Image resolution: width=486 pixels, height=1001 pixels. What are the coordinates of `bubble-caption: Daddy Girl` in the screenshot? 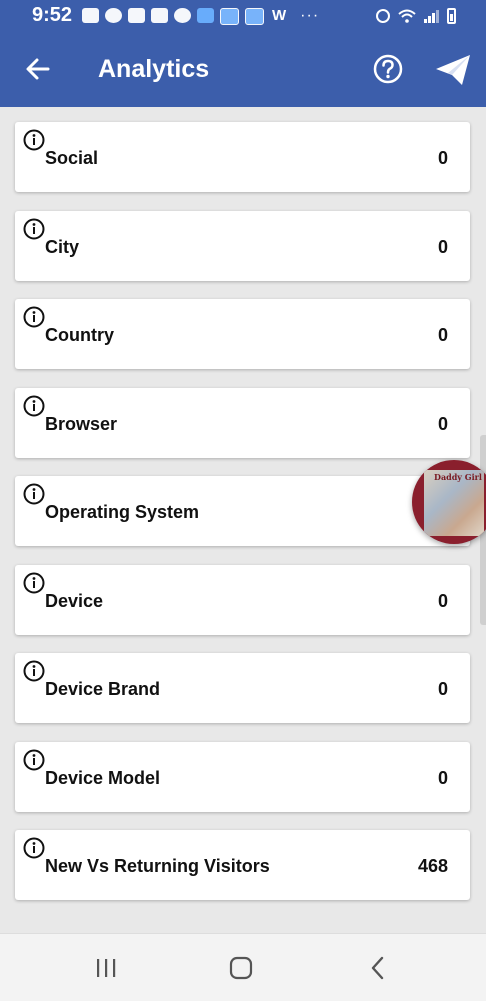 It's located at (458, 477).